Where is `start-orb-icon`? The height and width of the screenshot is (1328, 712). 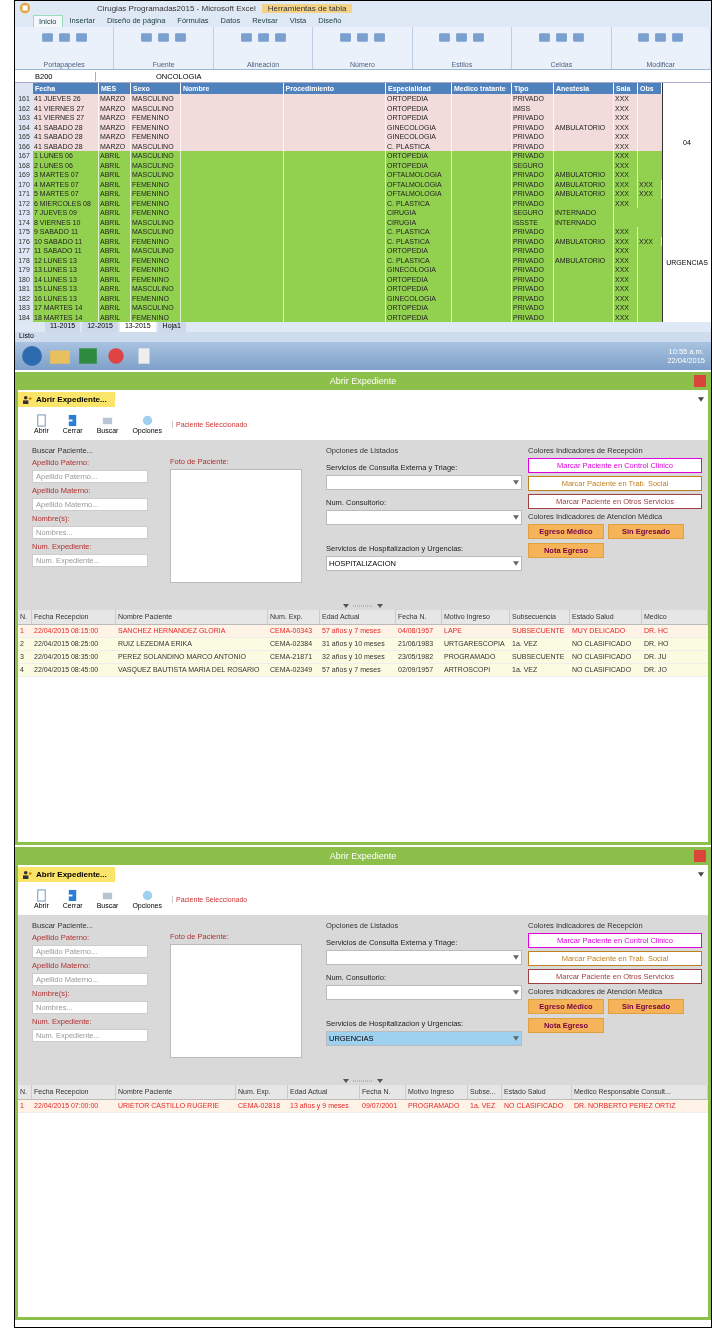 start-orb-icon is located at coordinates (32, 356).